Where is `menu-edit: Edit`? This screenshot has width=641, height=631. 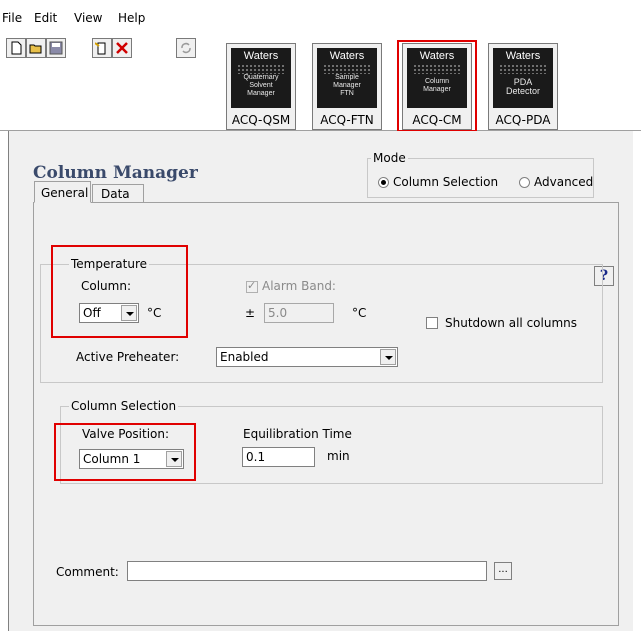 menu-edit: Edit is located at coordinates (45, 18).